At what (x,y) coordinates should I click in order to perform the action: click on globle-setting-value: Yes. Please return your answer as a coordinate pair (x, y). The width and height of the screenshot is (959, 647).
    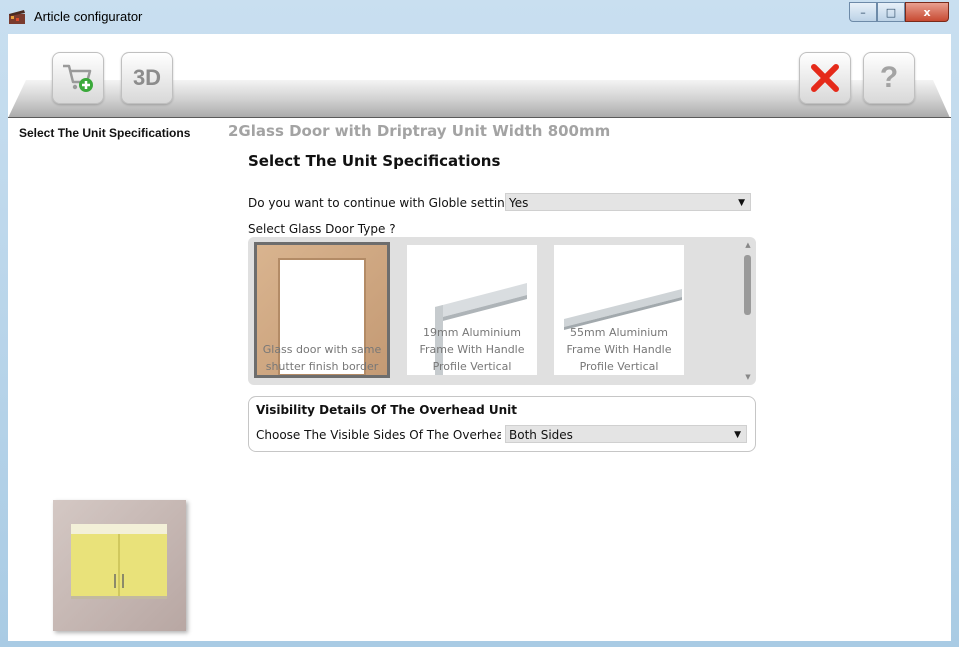
    Looking at the image, I should click on (519, 203).